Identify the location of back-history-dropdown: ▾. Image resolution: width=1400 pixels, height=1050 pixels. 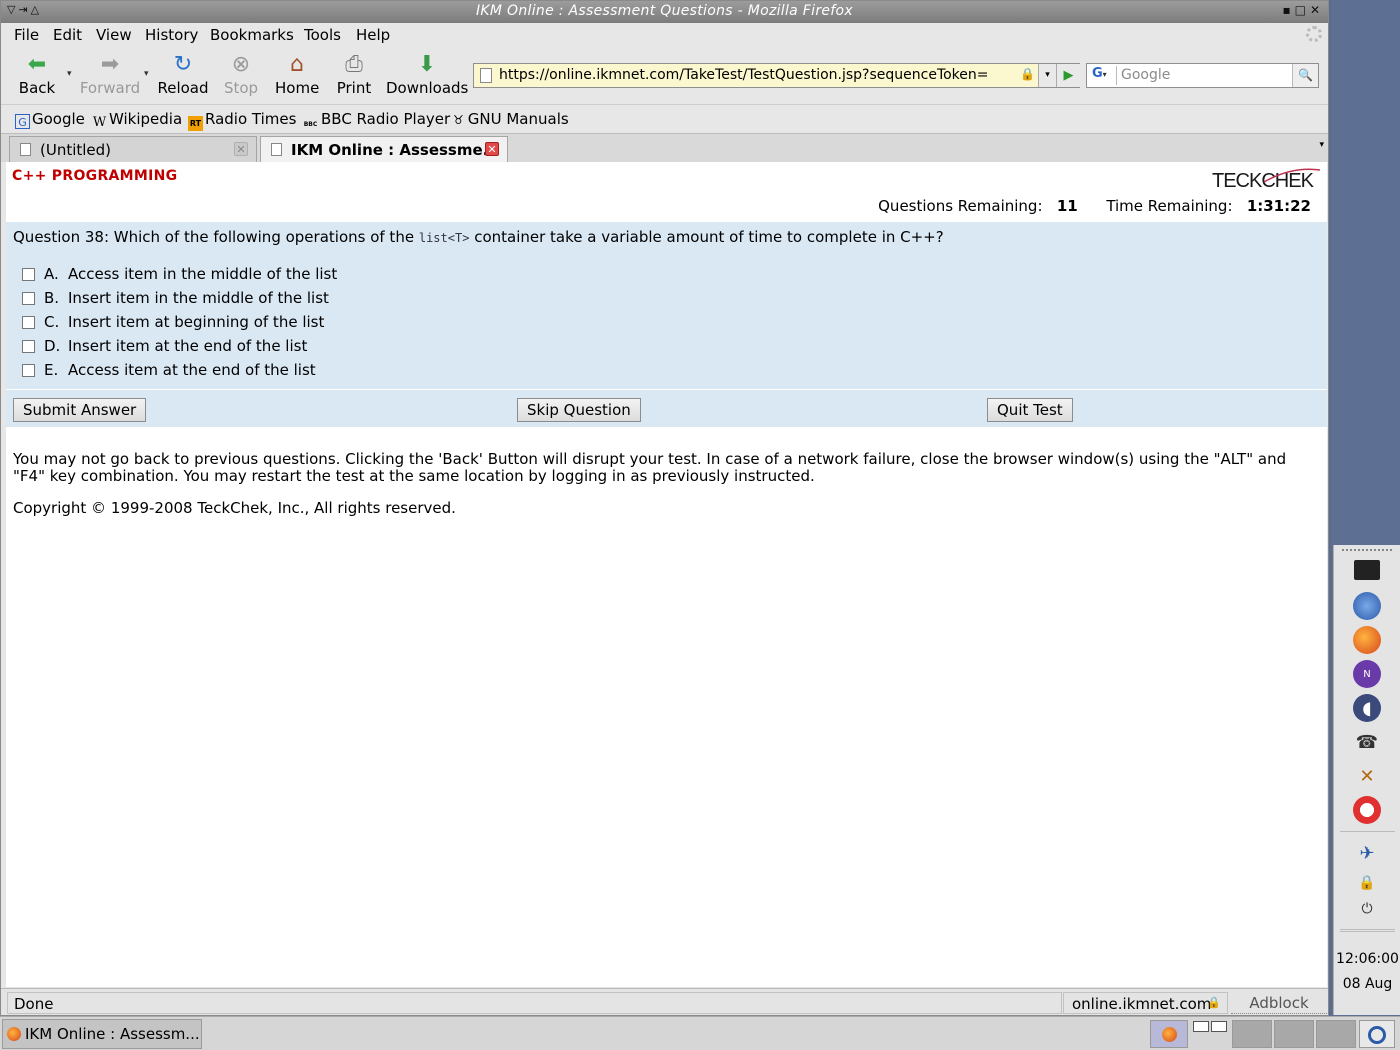
(69, 74).